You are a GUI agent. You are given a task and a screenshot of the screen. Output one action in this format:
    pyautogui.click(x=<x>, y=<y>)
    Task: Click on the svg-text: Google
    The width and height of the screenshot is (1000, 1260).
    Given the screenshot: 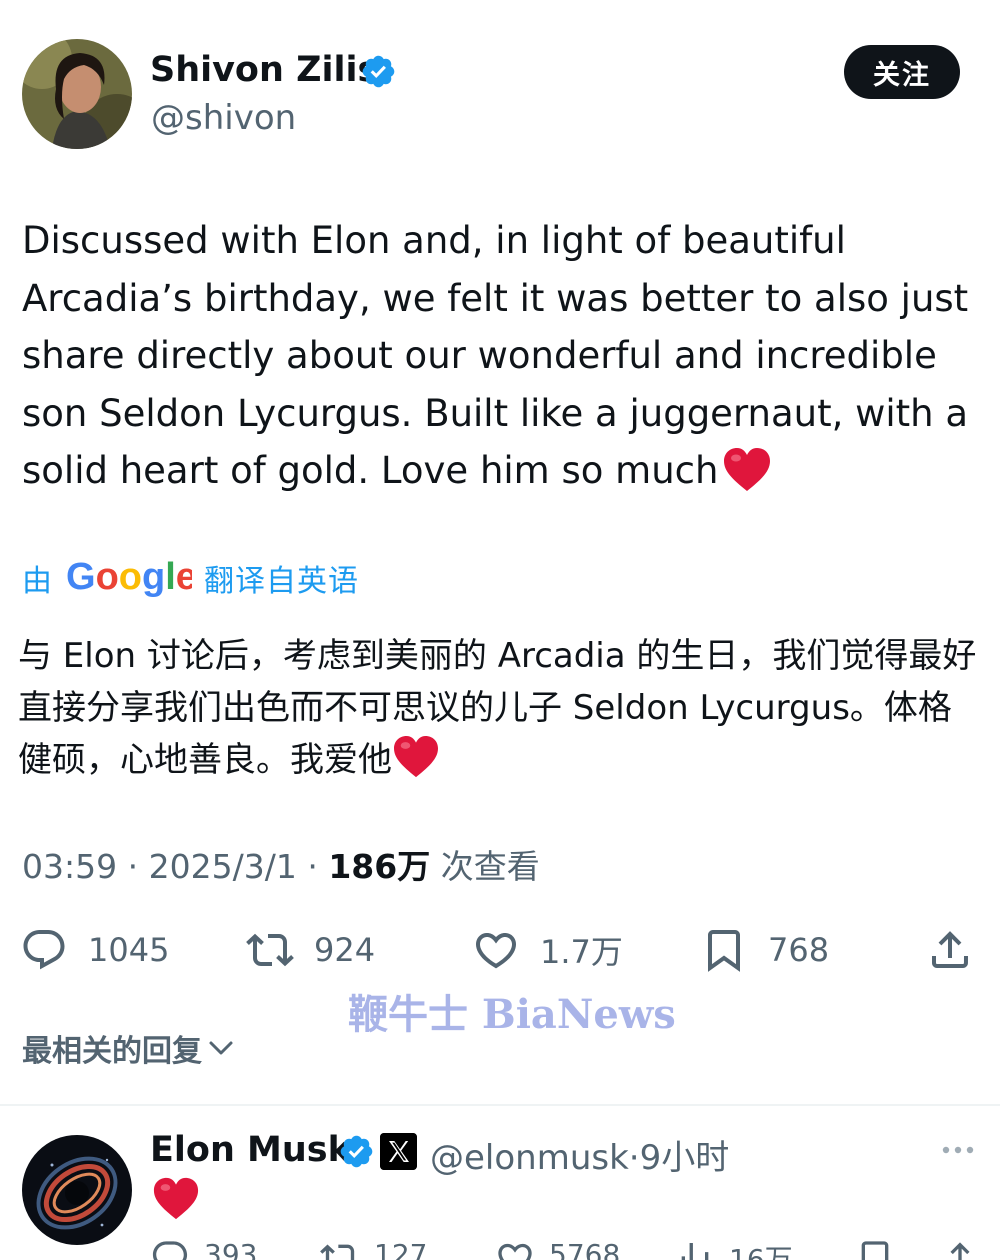 What is the action you would take?
    pyautogui.click(x=129, y=577)
    